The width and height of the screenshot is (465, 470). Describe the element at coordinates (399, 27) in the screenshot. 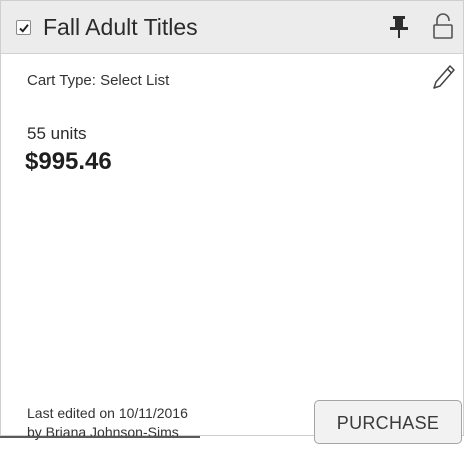

I see `pin-icon` at that location.